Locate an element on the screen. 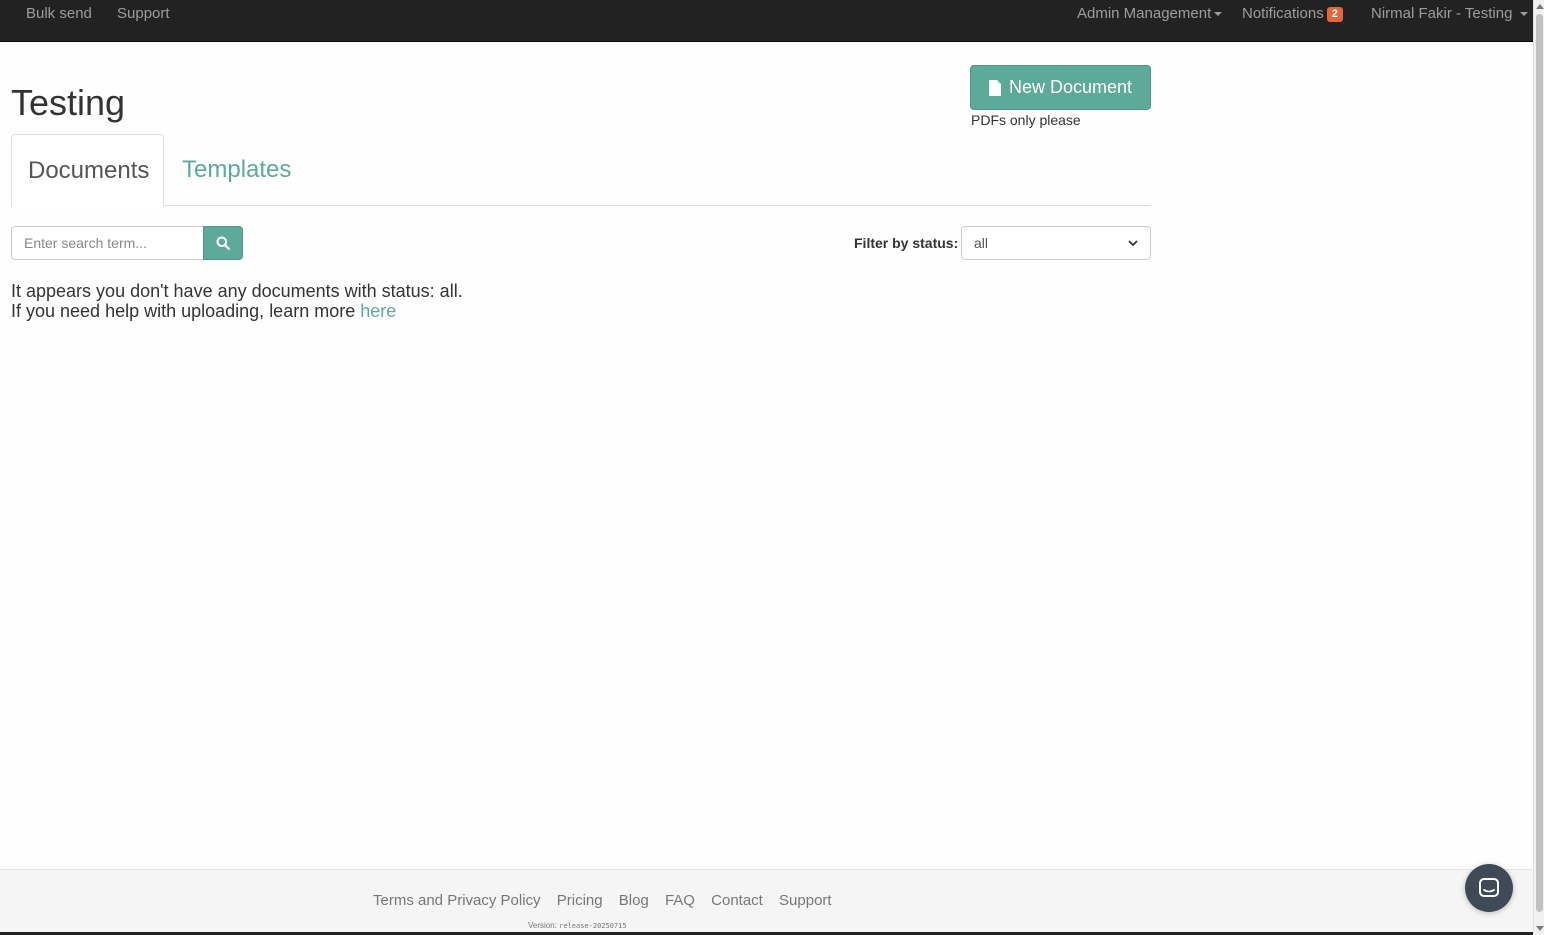 Image resolution: width=1544 pixels, height=935 pixels. status-filter-select: all is located at coordinates (1056, 243).